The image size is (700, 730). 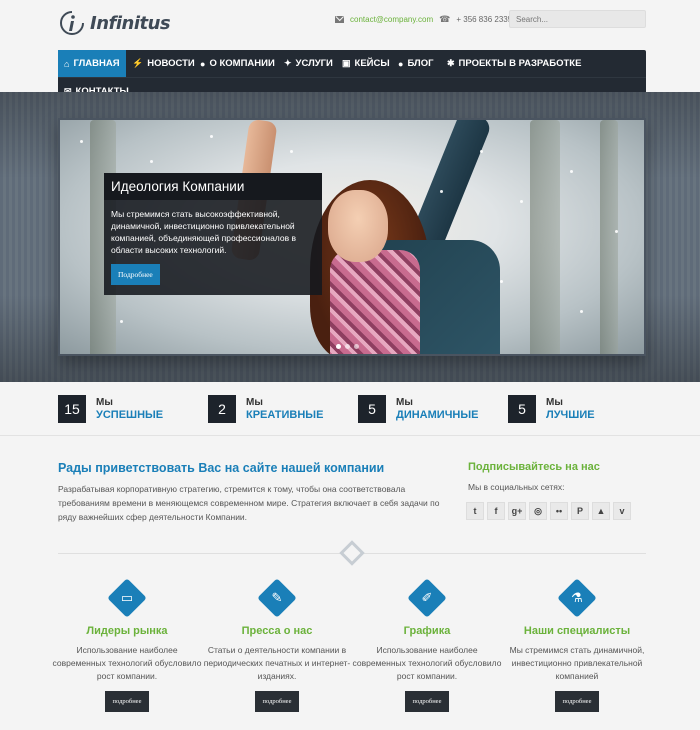 I want to click on nav-item-projects: ✱ Проекты в разработке, so click(x=514, y=63).